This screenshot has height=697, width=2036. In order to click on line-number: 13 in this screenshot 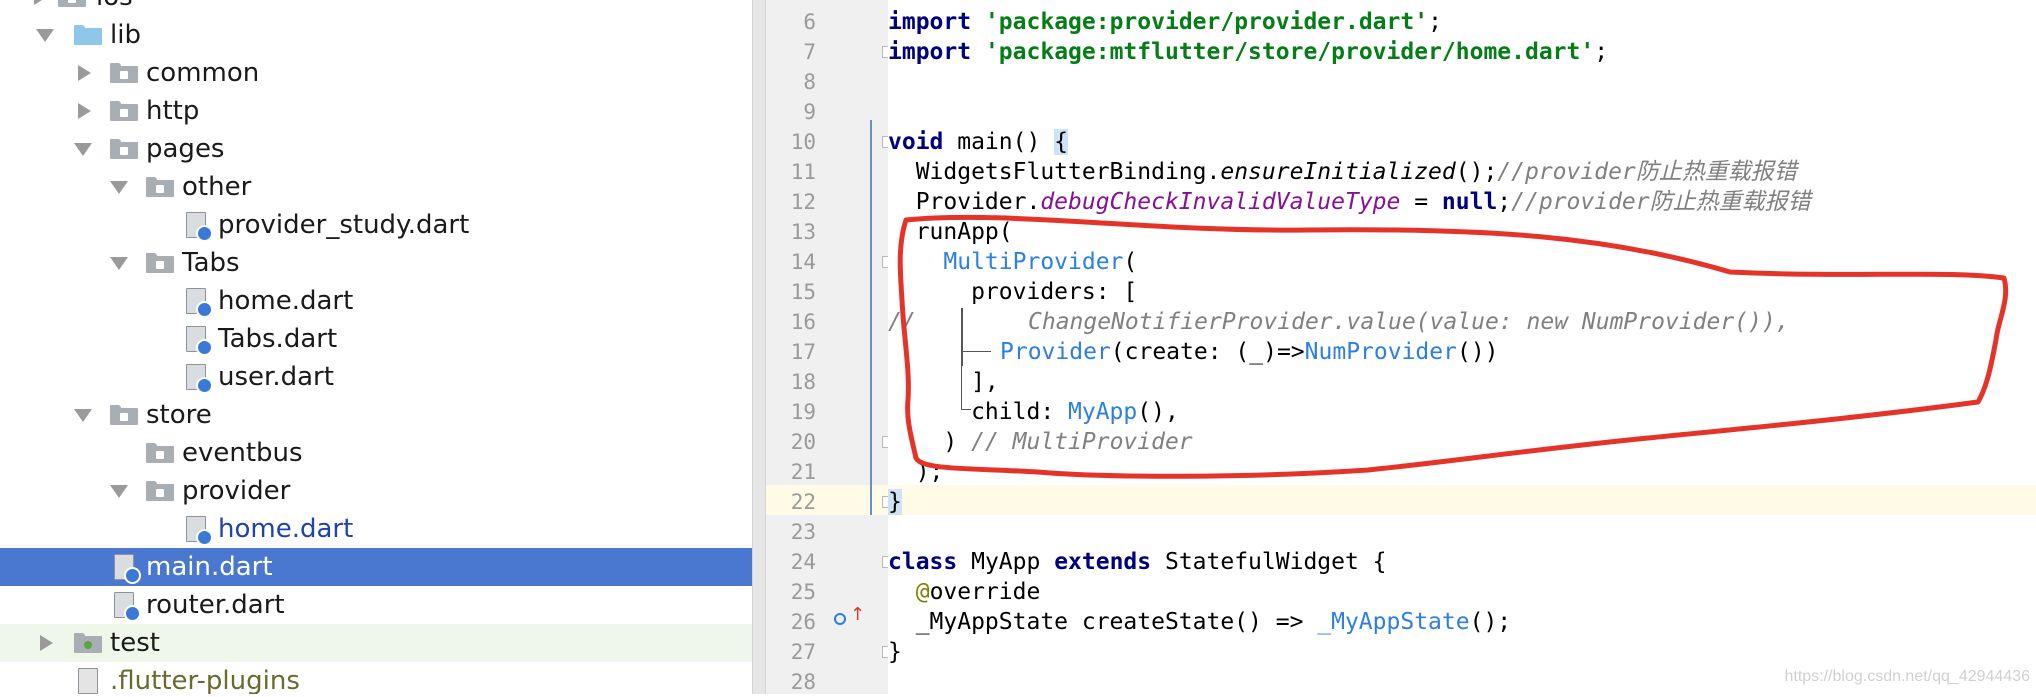, I will do `click(803, 232)`.